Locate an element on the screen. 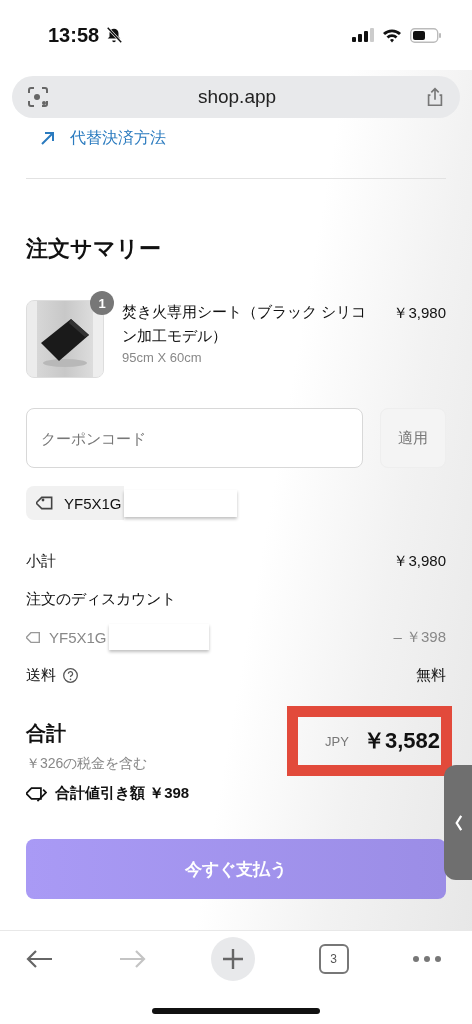  product-variant: 95cm X 60cm is located at coordinates (162, 357).